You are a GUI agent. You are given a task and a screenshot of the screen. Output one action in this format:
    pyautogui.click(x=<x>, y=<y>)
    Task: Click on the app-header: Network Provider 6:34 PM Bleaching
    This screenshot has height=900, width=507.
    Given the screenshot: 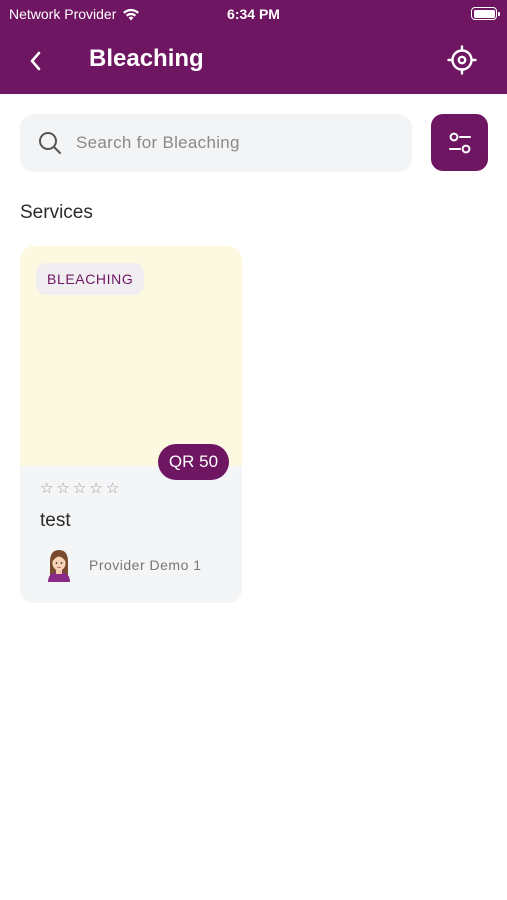 What is the action you would take?
    pyautogui.click(x=253, y=47)
    